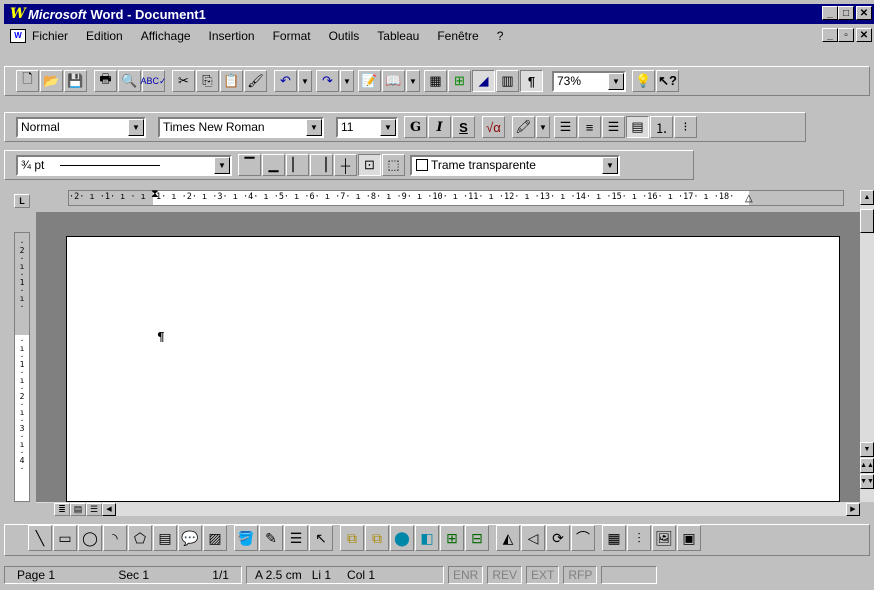 This screenshot has height=590, width=874. What do you see at coordinates (255, 81) in the screenshot?
I see `format-painter-icon: 🖌` at bounding box center [255, 81].